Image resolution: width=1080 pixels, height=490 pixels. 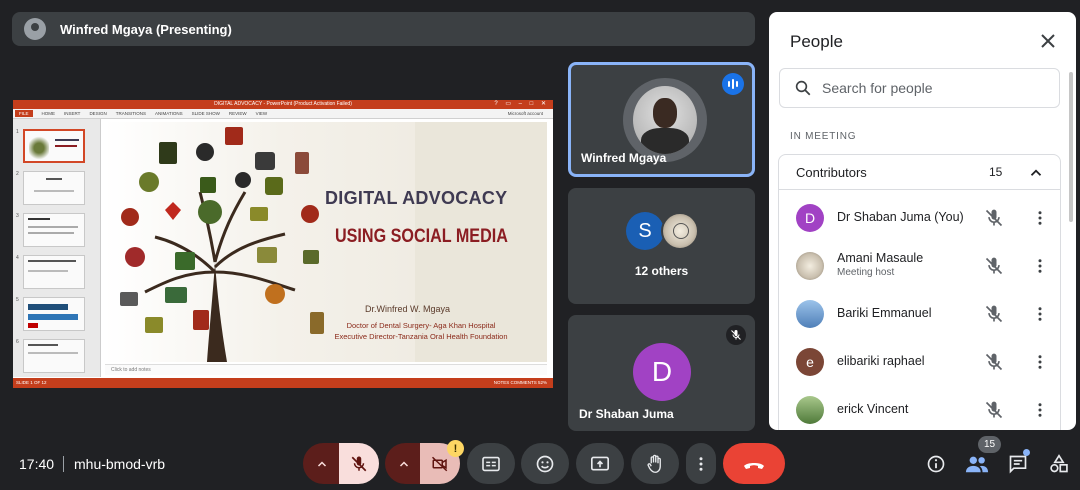 I want to click on participant-tile-winfred: Winfred Mgaya, so click(x=661, y=119).